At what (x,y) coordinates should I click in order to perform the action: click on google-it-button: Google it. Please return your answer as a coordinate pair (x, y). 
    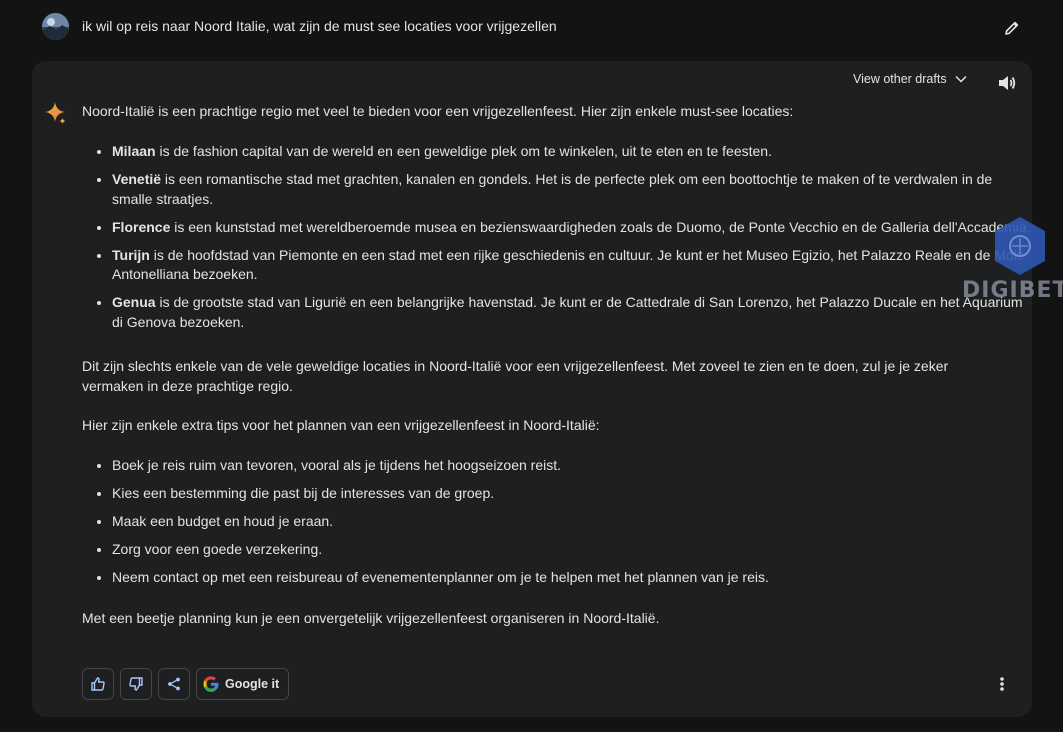
    Looking at the image, I should click on (243, 684).